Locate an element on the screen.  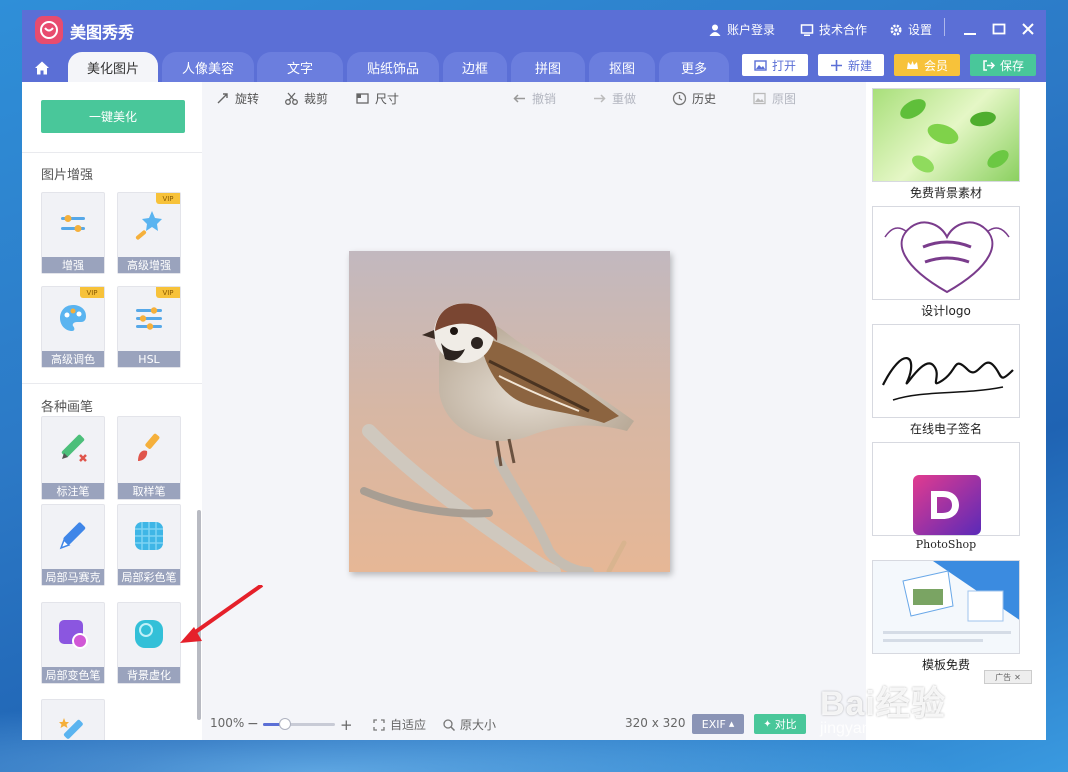
zoom-out-button: − is located at coordinates (253, 724).